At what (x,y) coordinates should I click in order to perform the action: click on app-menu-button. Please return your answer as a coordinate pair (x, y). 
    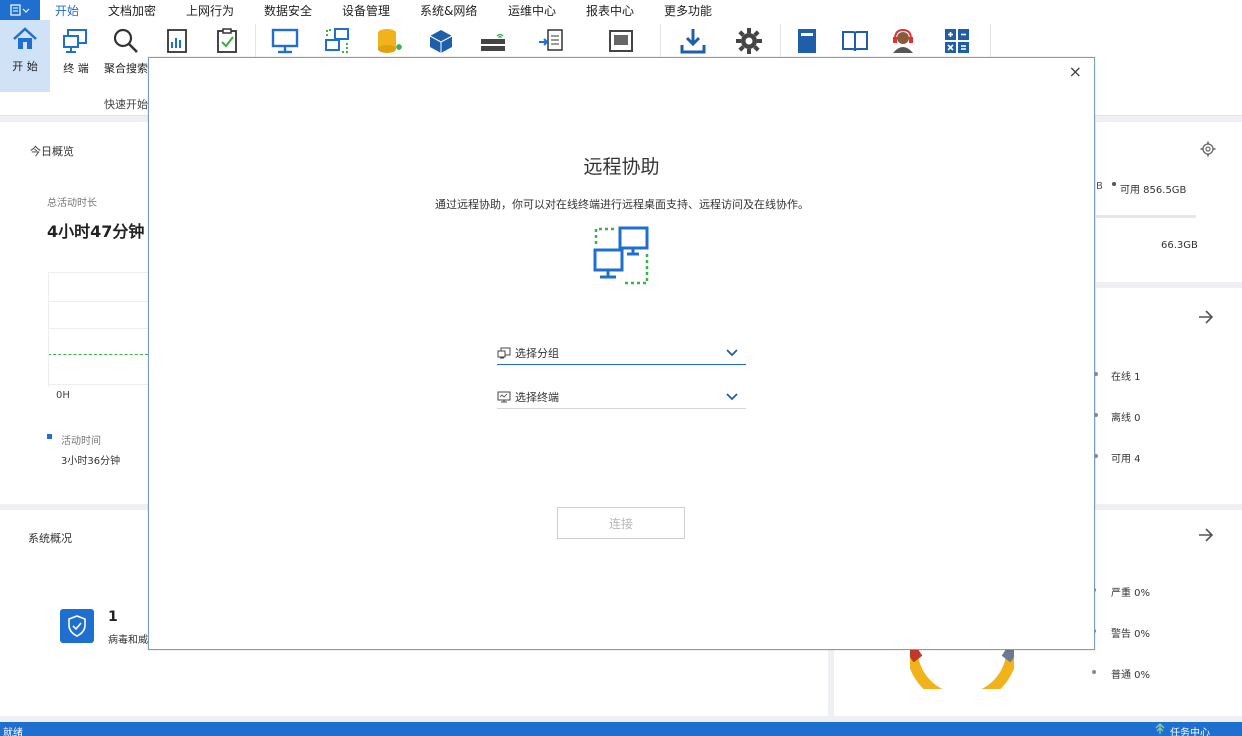
    Looking at the image, I should click on (20, 10).